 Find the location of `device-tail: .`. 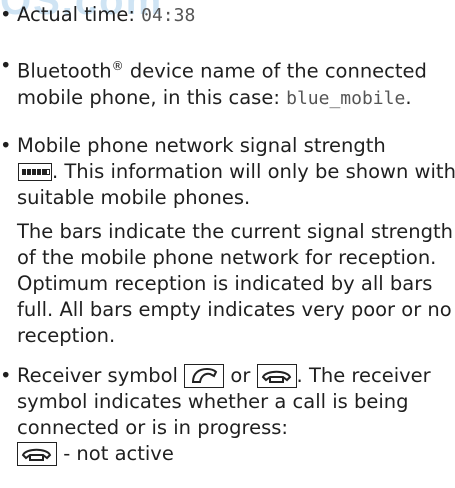

device-tail: . is located at coordinates (408, 97).